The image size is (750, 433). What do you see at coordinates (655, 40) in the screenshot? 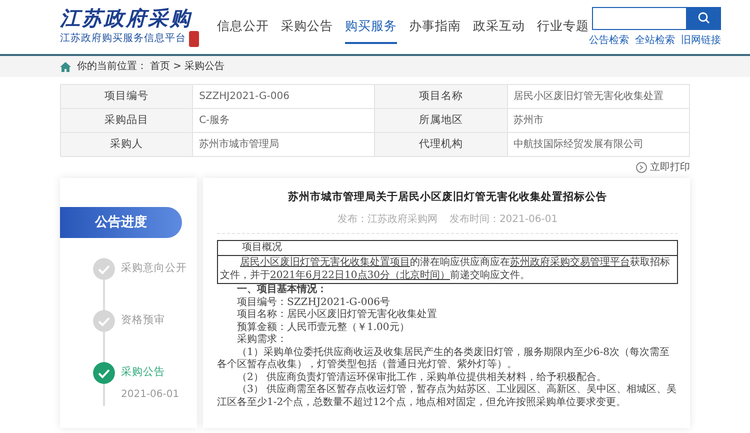
I see `search-link: 全站检索` at bounding box center [655, 40].